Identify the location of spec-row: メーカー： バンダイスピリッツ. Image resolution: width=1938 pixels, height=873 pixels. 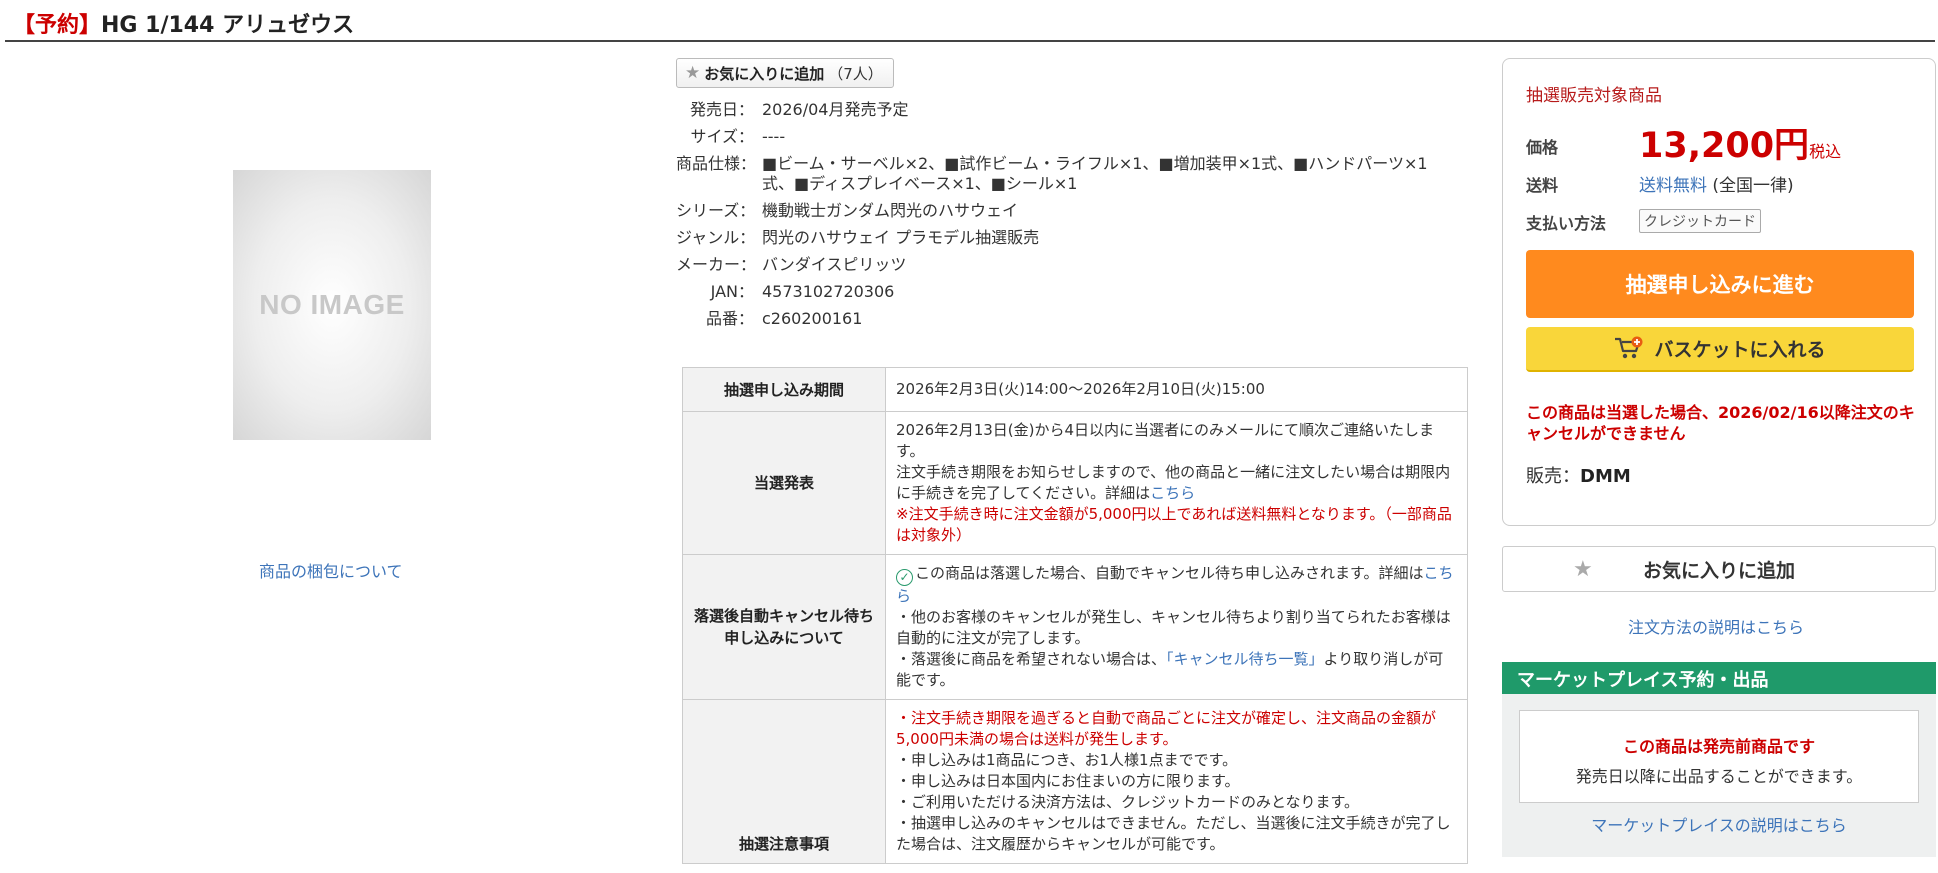
(1061, 265).